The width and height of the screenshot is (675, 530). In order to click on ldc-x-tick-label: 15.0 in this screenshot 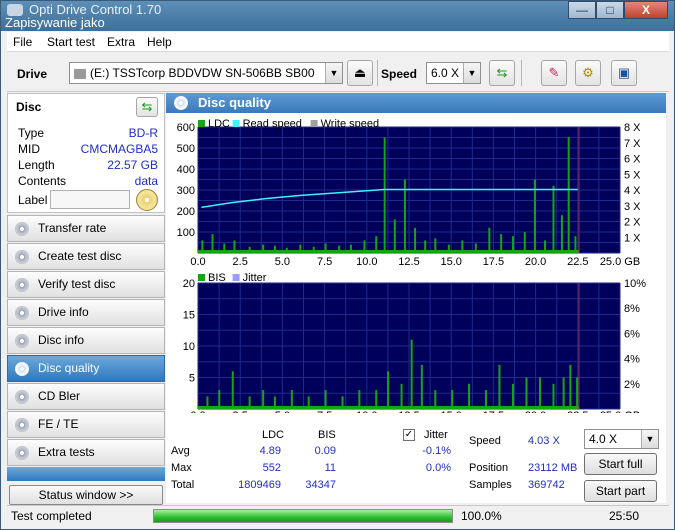, I will do `click(450, 262)`.